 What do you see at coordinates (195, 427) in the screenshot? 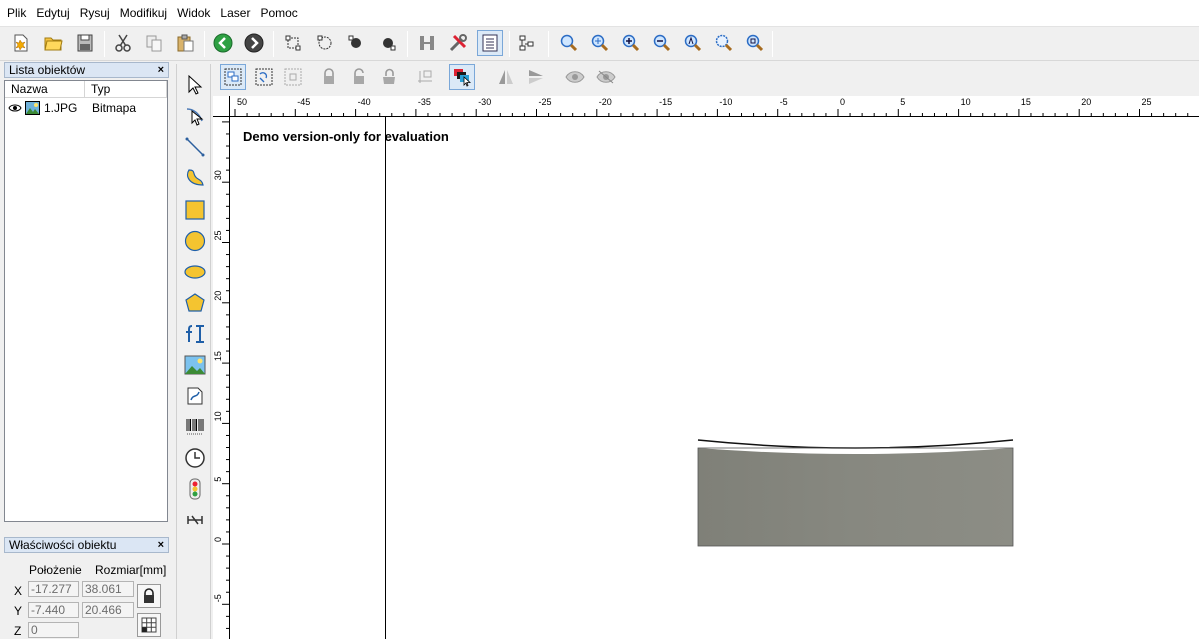
I see `barcode-tool` at bounding box center [195, 427].